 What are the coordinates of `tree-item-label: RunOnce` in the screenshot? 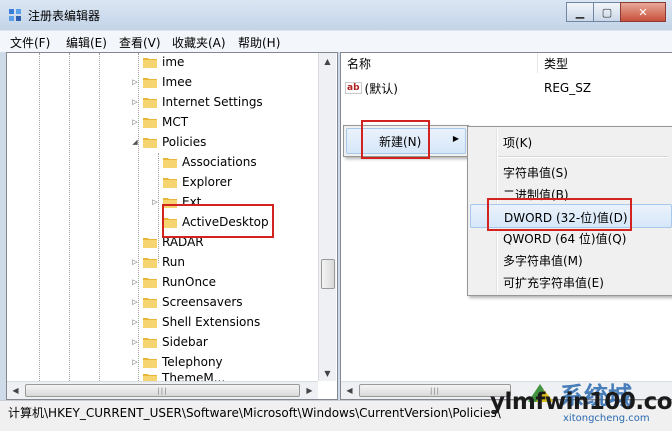 It's located at (189, 282).